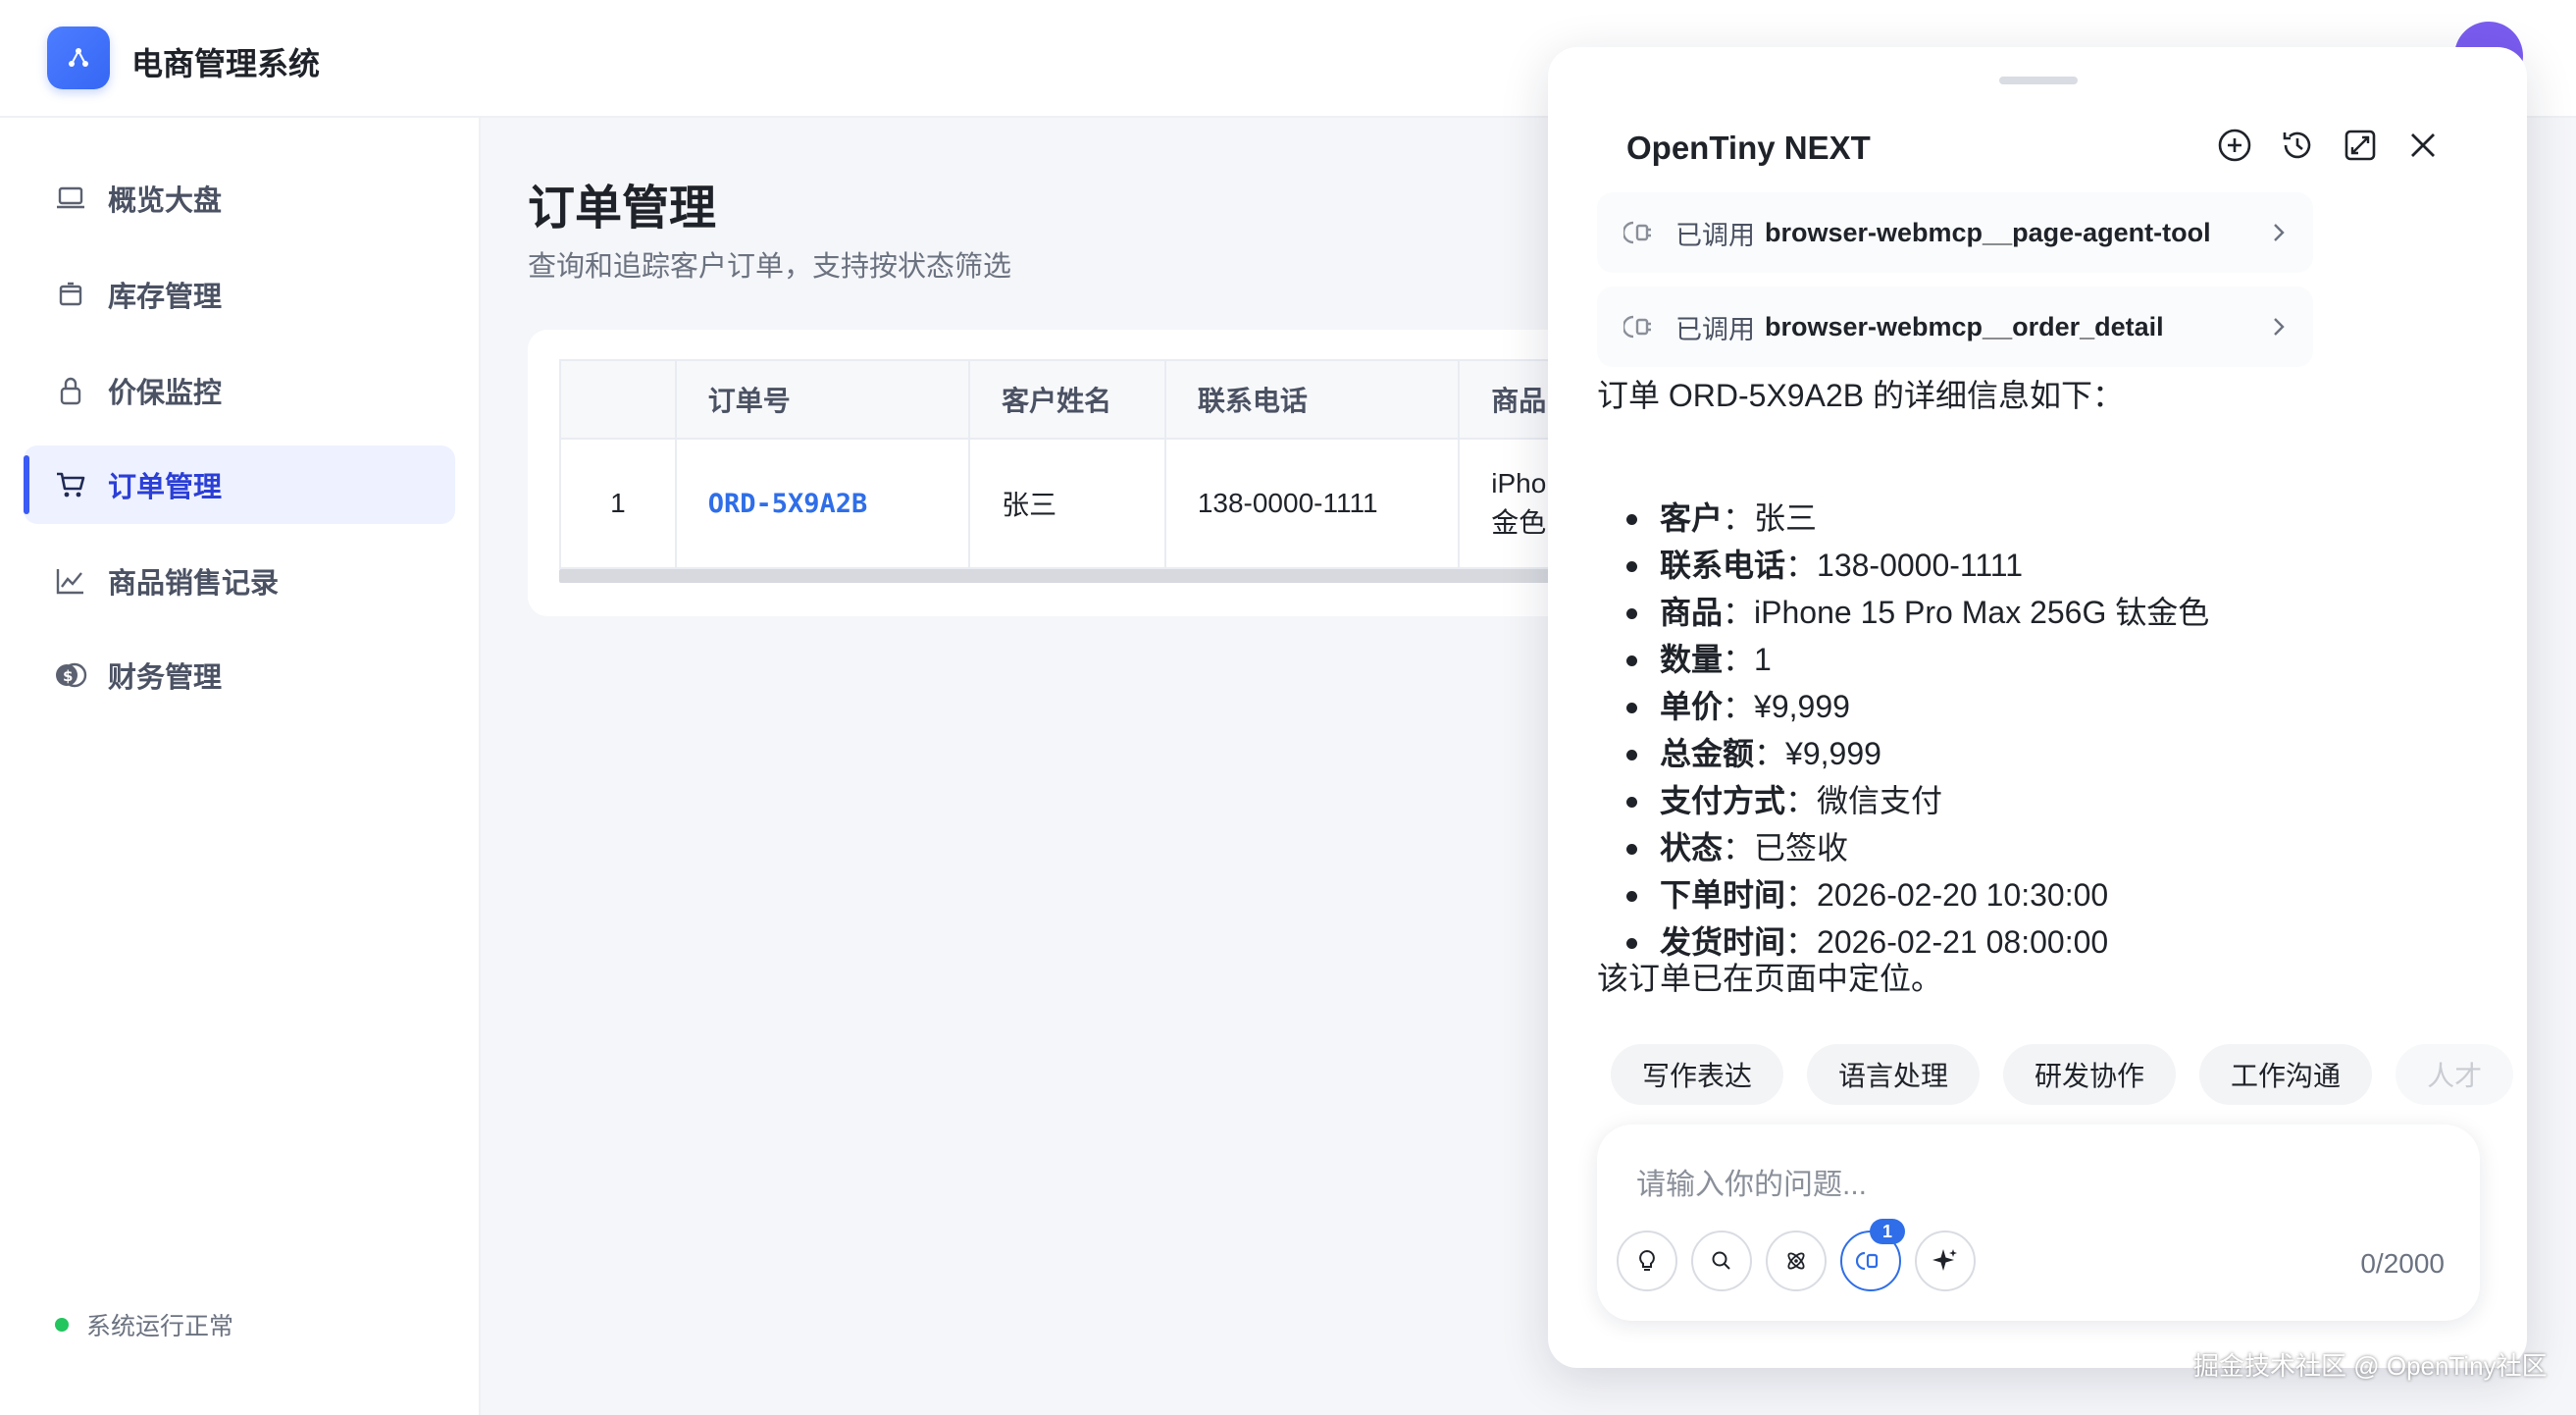 The width and height of the screenshot is (2576, 1415). I want to click on detail-key: 总金额, so click(1707, 754).